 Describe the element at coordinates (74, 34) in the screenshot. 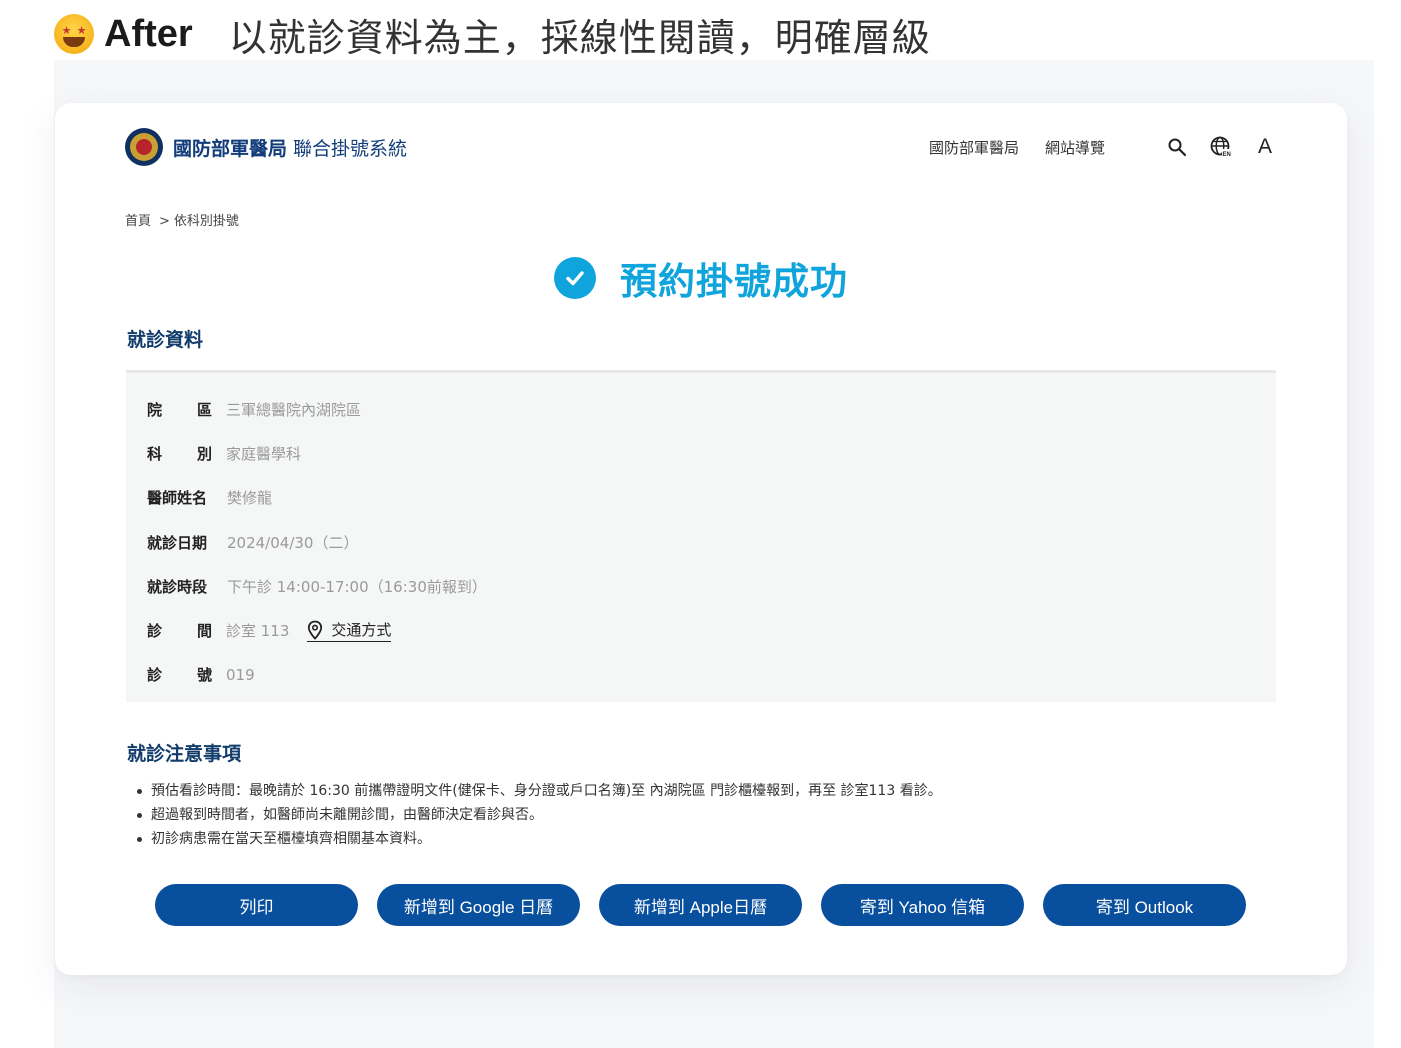

I see `star-struck-face-icon: ★ ★` at that location.